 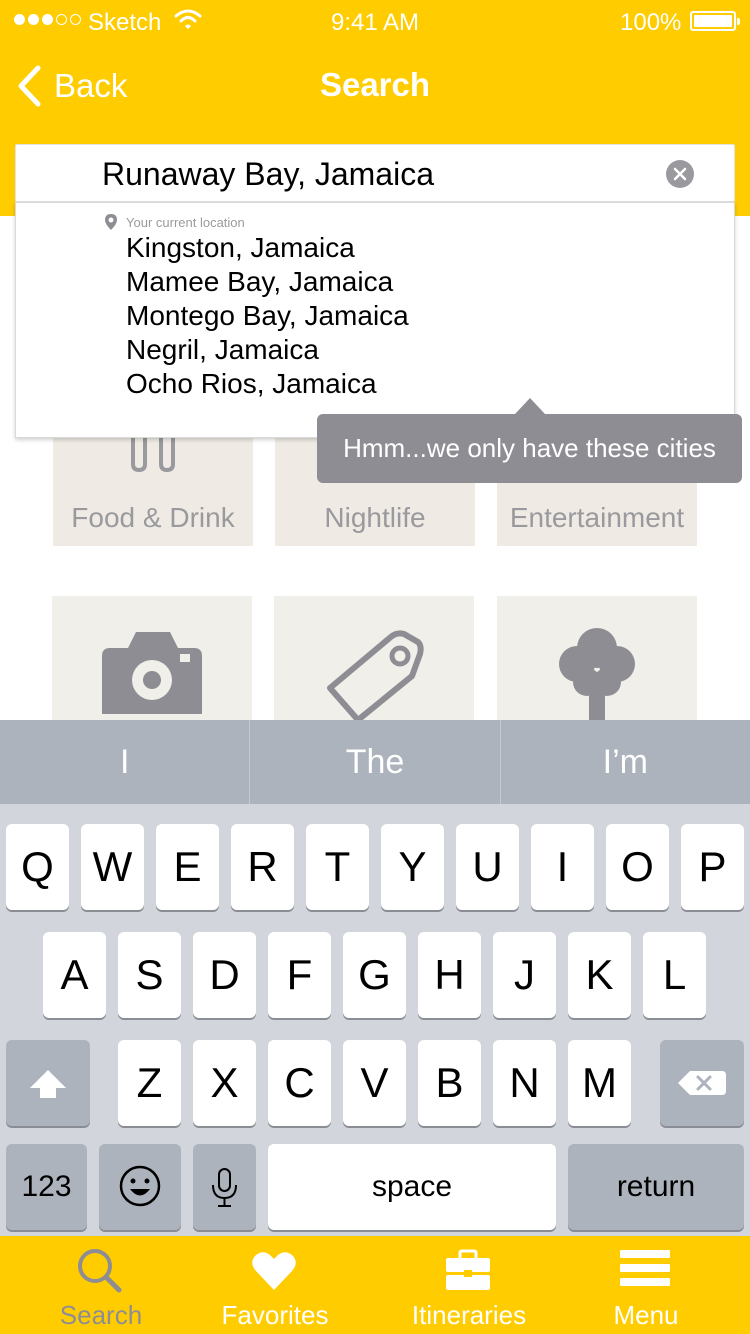 I want to click on key-t: T, so click(x=337, y=867).